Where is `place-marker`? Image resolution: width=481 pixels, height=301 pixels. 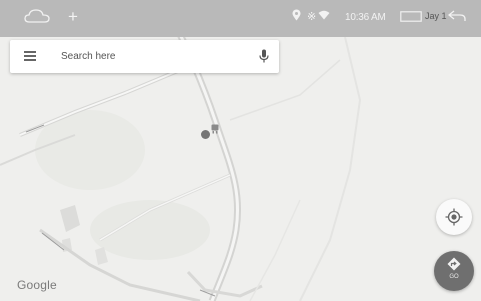 place-marker is located at coordinates (205, 134).